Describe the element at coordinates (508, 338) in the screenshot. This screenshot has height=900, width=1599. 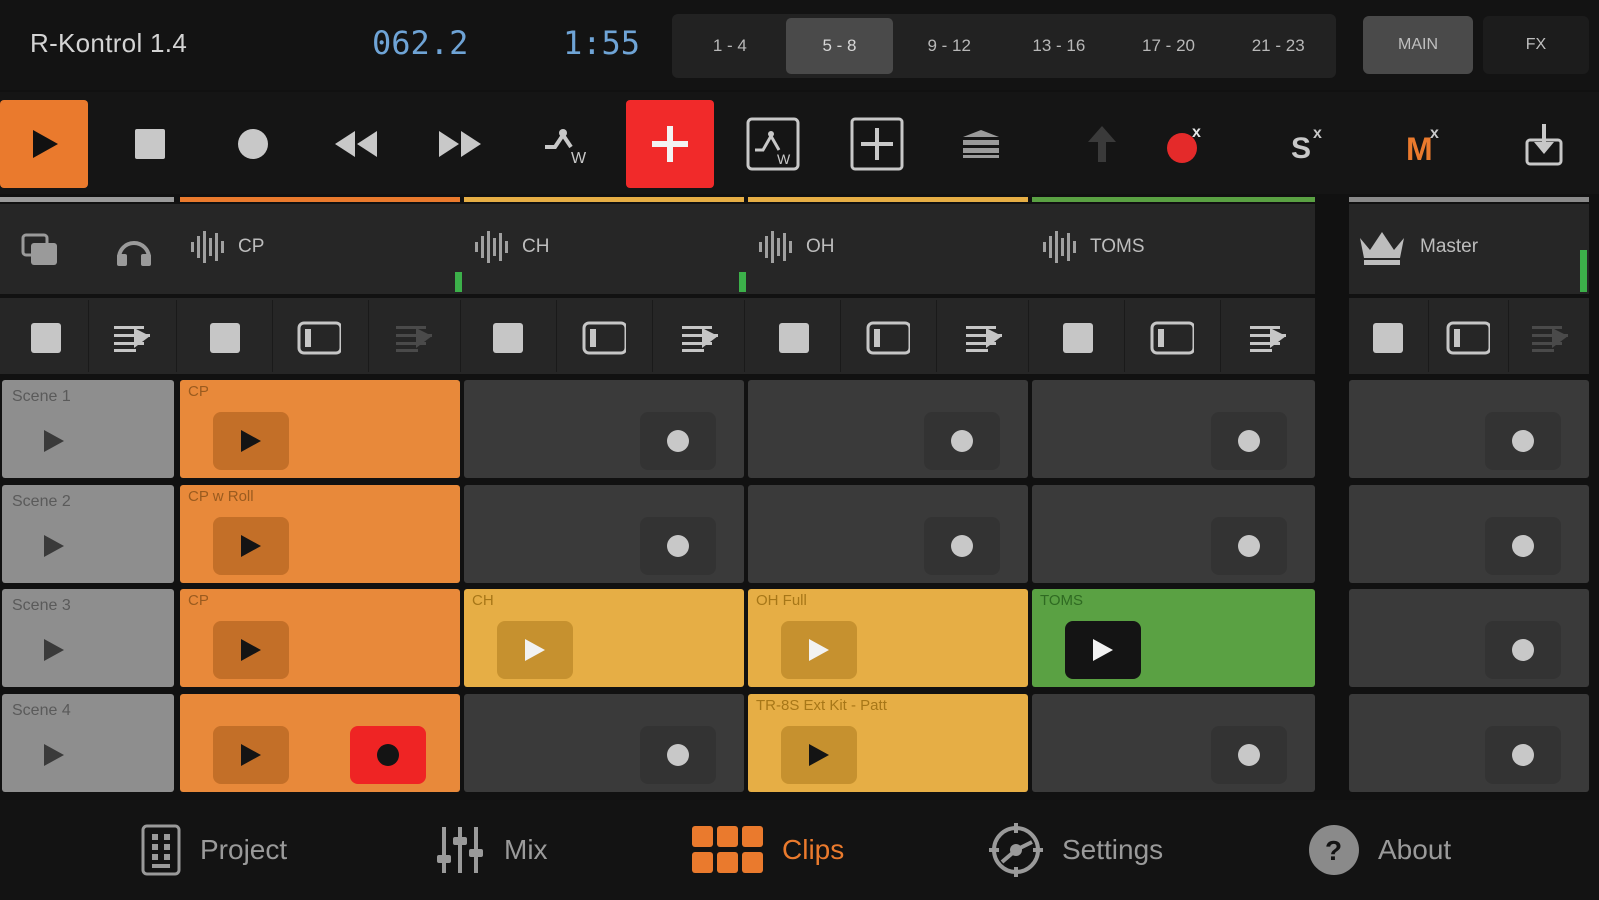
I see `track-stop-button-ch` at that location.